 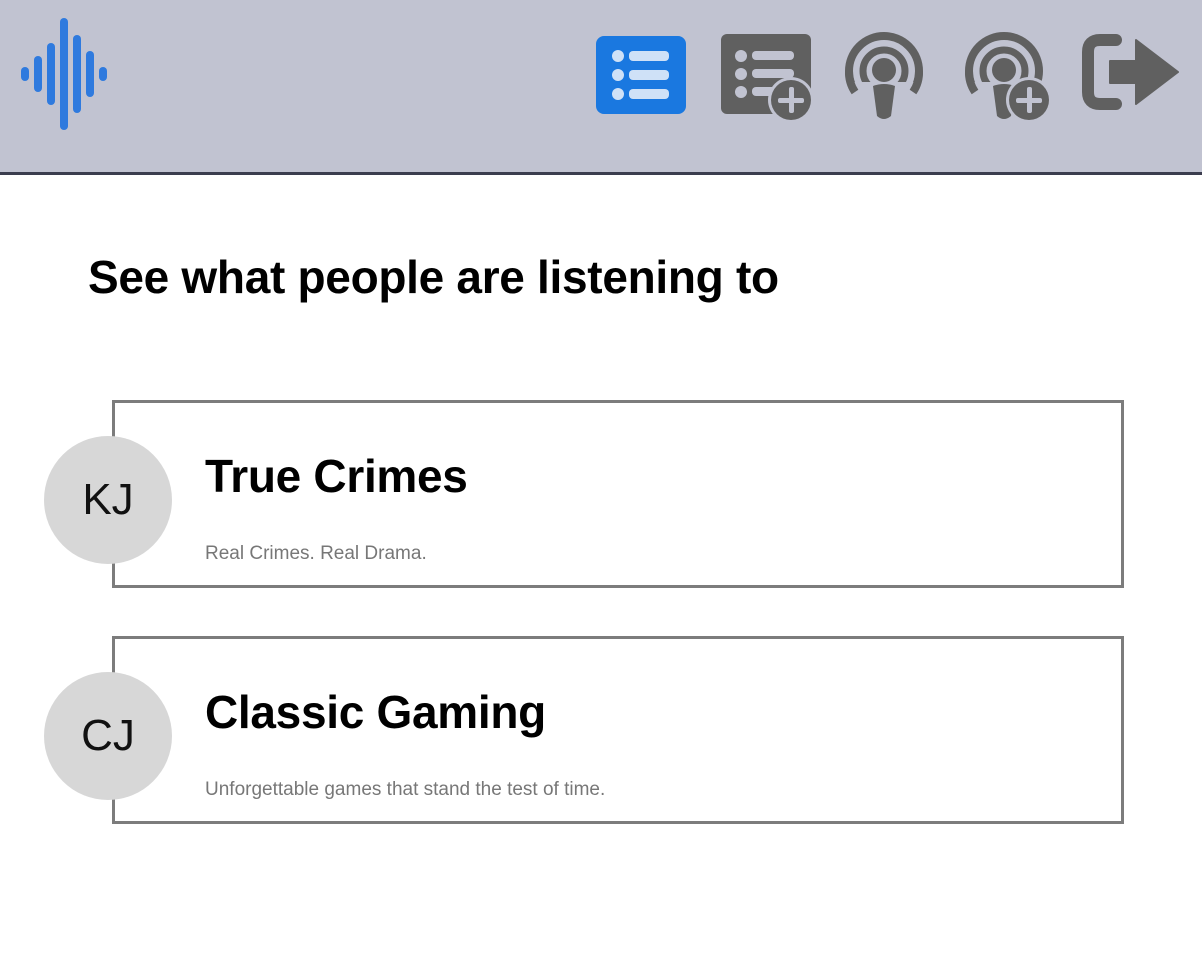 I want to click on nav-add-list-button, so click(x=768, y=76).